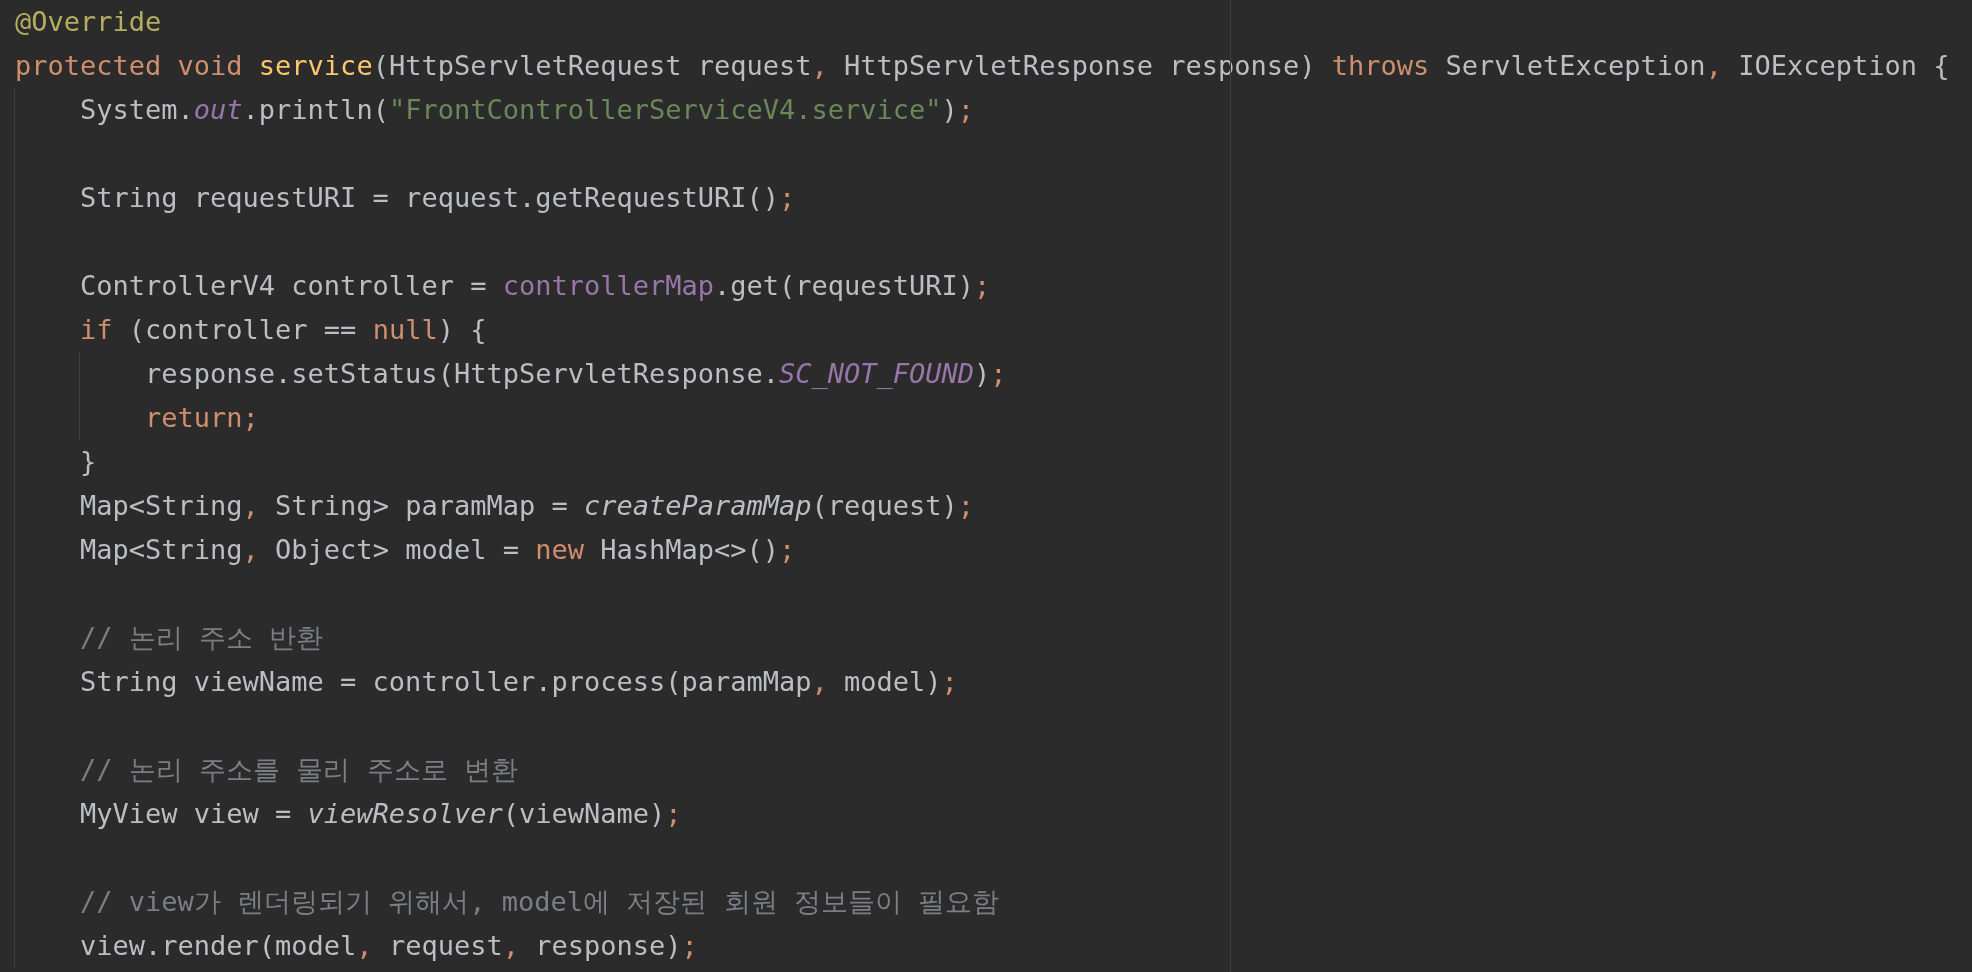 The image size is (1972, 972). Describe the element at coordinates (389, 946) in the screenshot. I see `code-line: view.render(model, request, response);` at that location.